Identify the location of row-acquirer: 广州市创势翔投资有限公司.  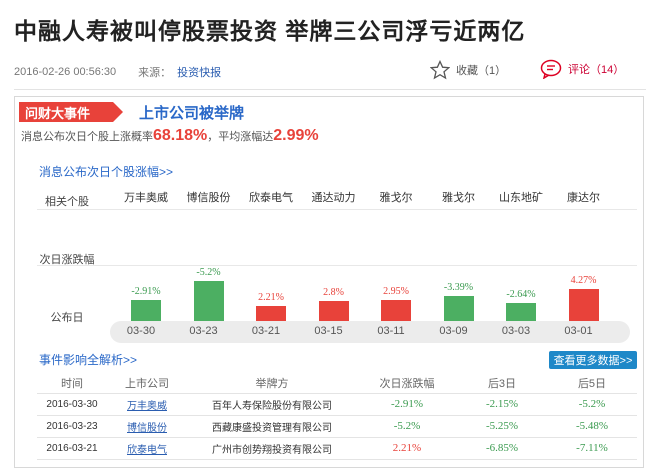
(272, 448).